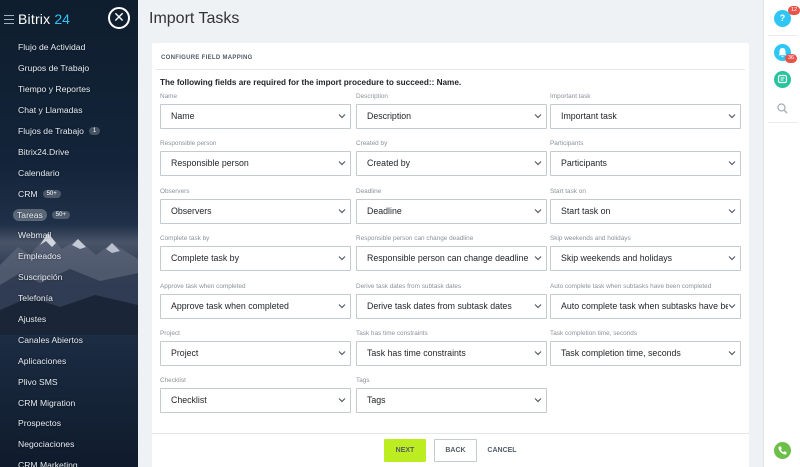  What do you see at coordinates (119, 18) in the screenshot?
I see `close-slider-button: ✕` at bounding box center [119, 18].